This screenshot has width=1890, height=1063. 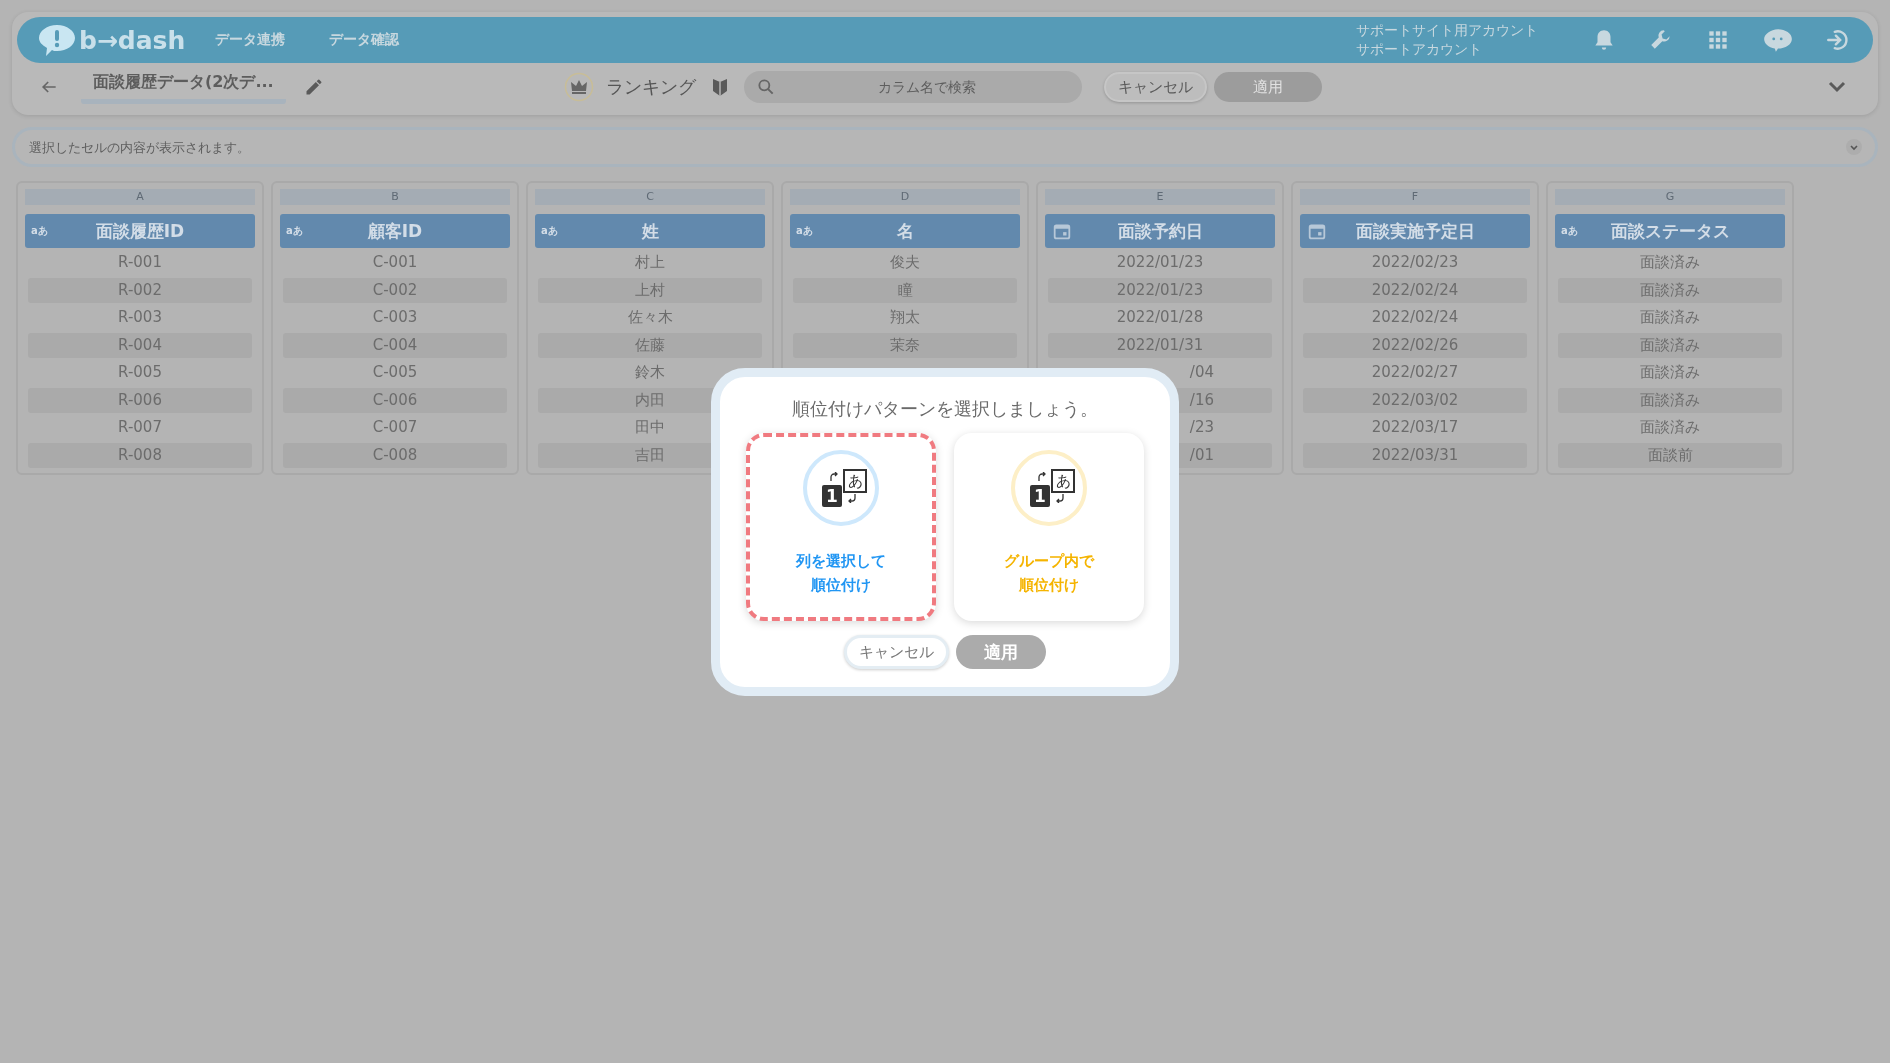 What do you see at coordinates (395, 372) in the screenshot?
I see `table-cell-text: C-005` at bounding box center [395, 372].